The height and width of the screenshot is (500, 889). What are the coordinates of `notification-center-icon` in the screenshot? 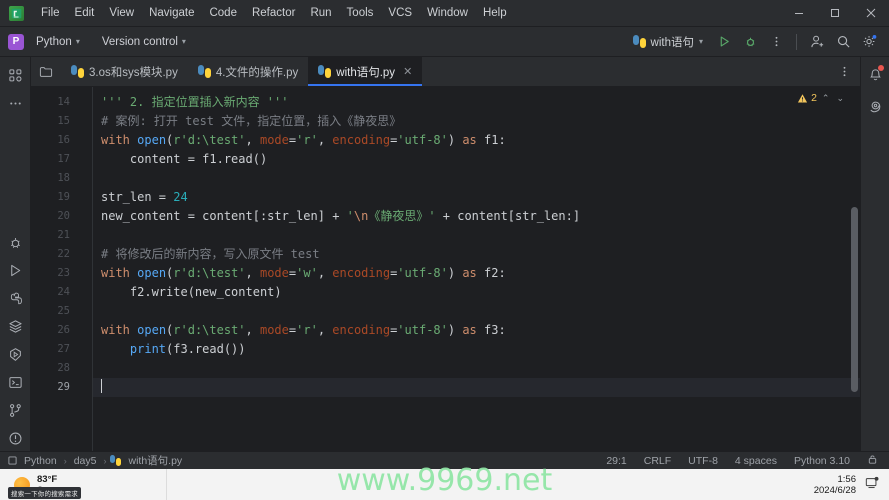 It's located at (872, 484).